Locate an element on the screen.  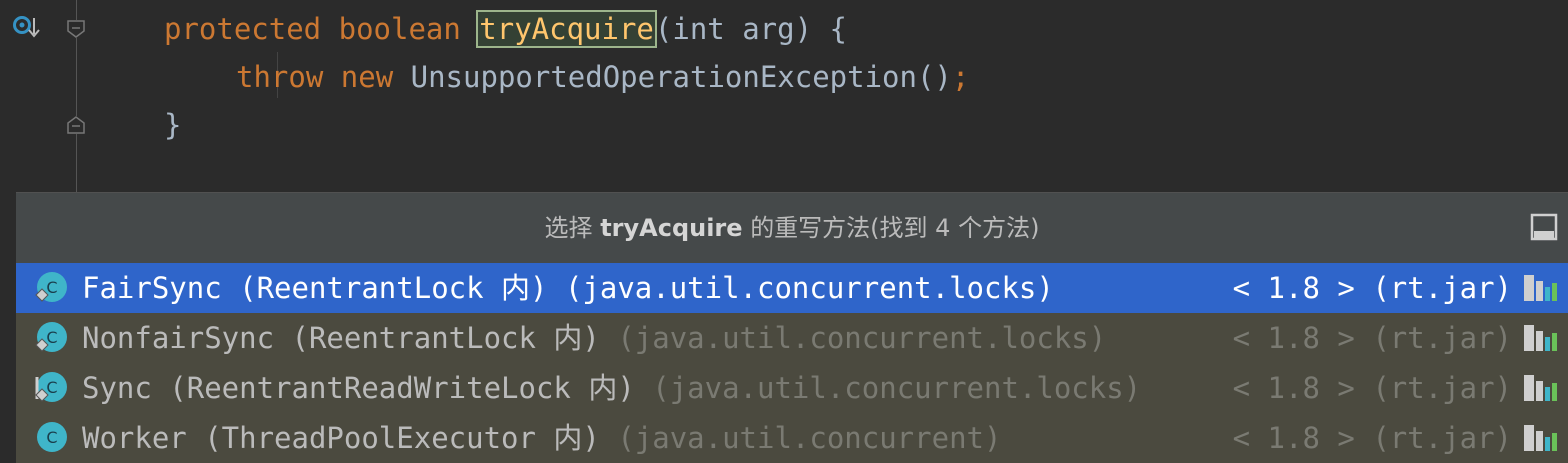
code-text: UnsupportedOperationException() is located at coordinates (681, 77).